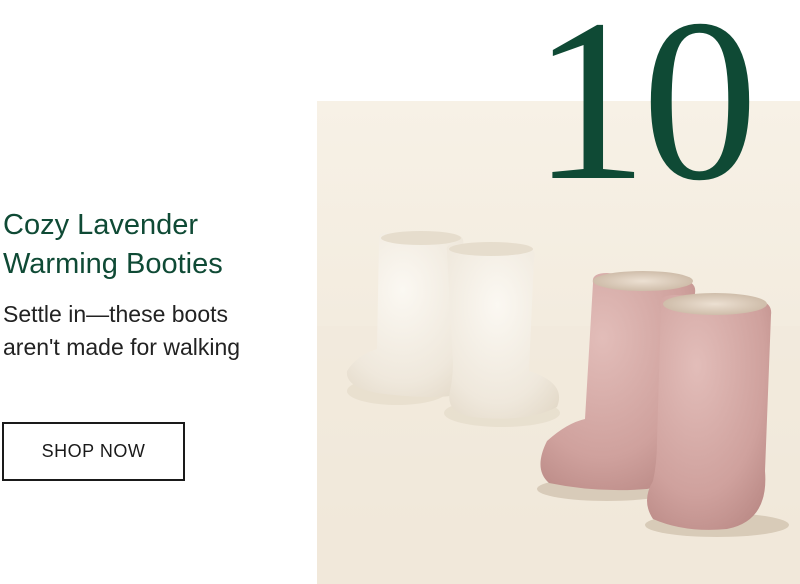  I want to click on rank-number: 10, so click(645, 114).